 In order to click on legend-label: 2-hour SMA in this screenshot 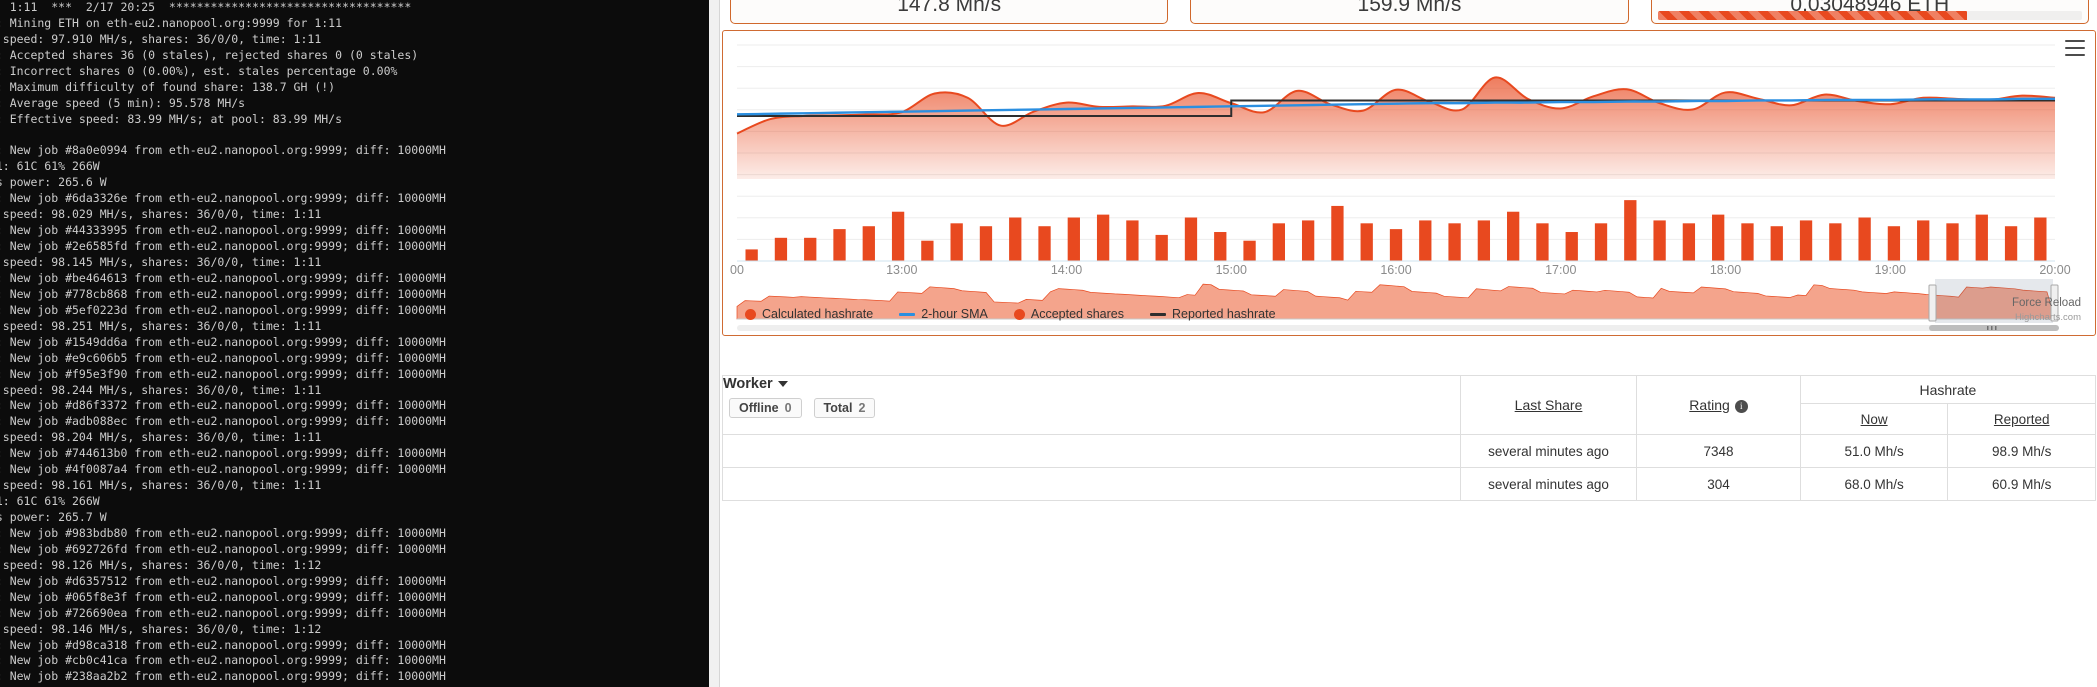, I will do `click(954, 314)`.